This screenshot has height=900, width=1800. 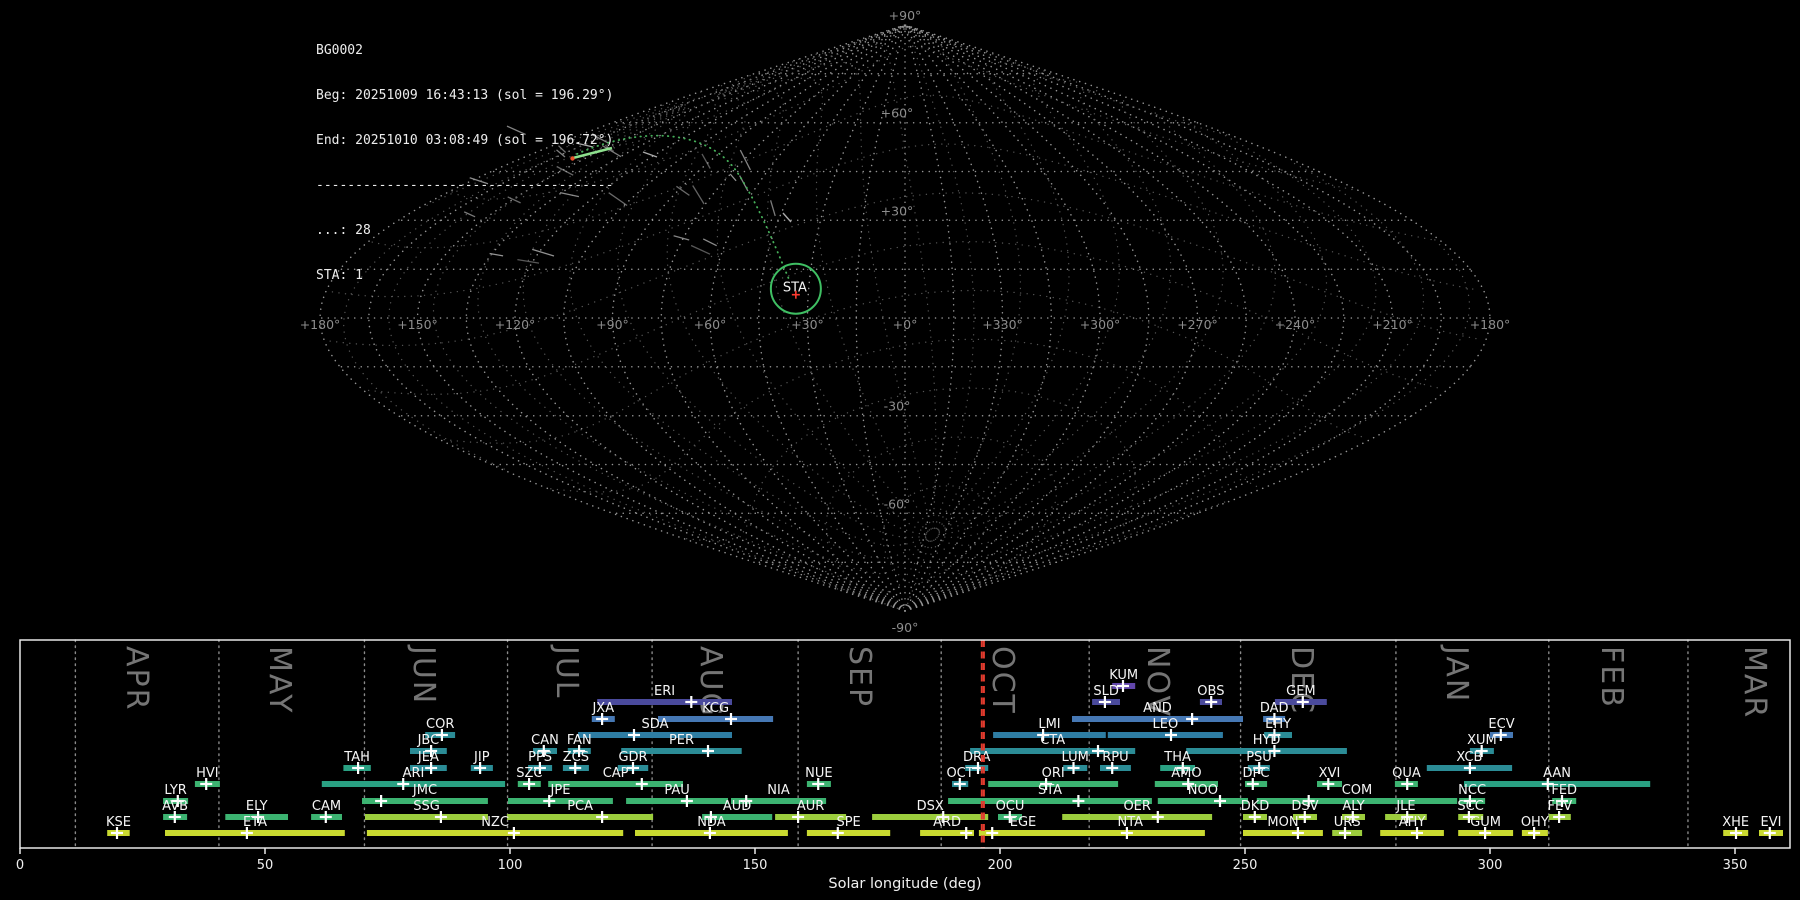 I want to click on svg-text: +300°, so click(x=1100, y=324).